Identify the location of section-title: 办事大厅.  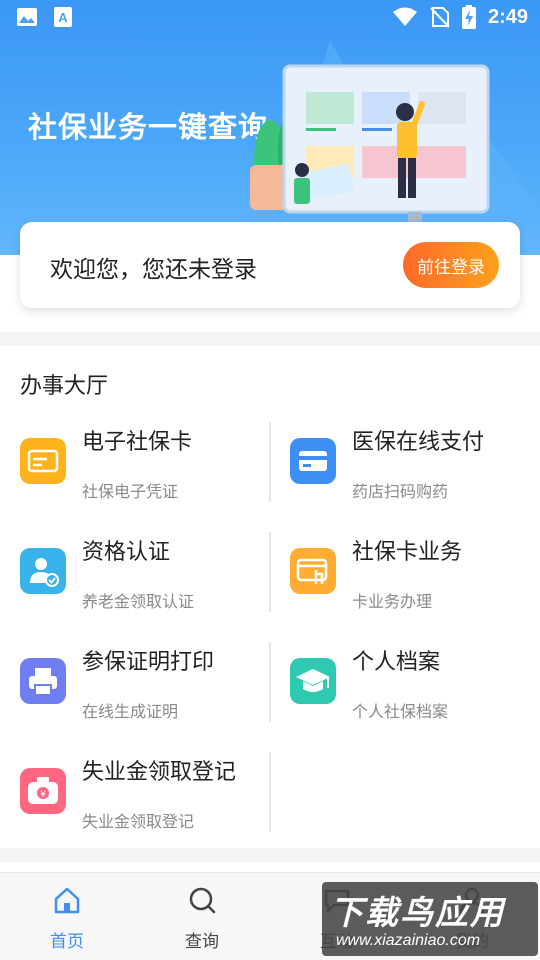
(64, 386).